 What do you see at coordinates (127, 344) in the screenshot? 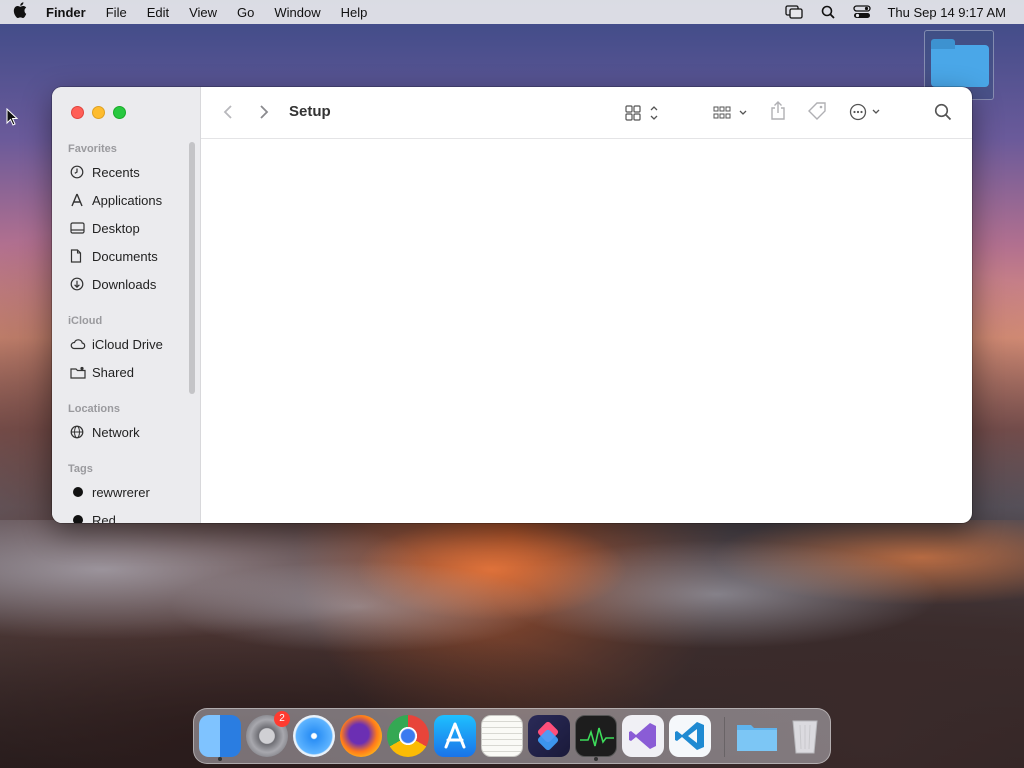
I see `sidebar-item-label: iCloud Drive` at bounding box center [127, 344].